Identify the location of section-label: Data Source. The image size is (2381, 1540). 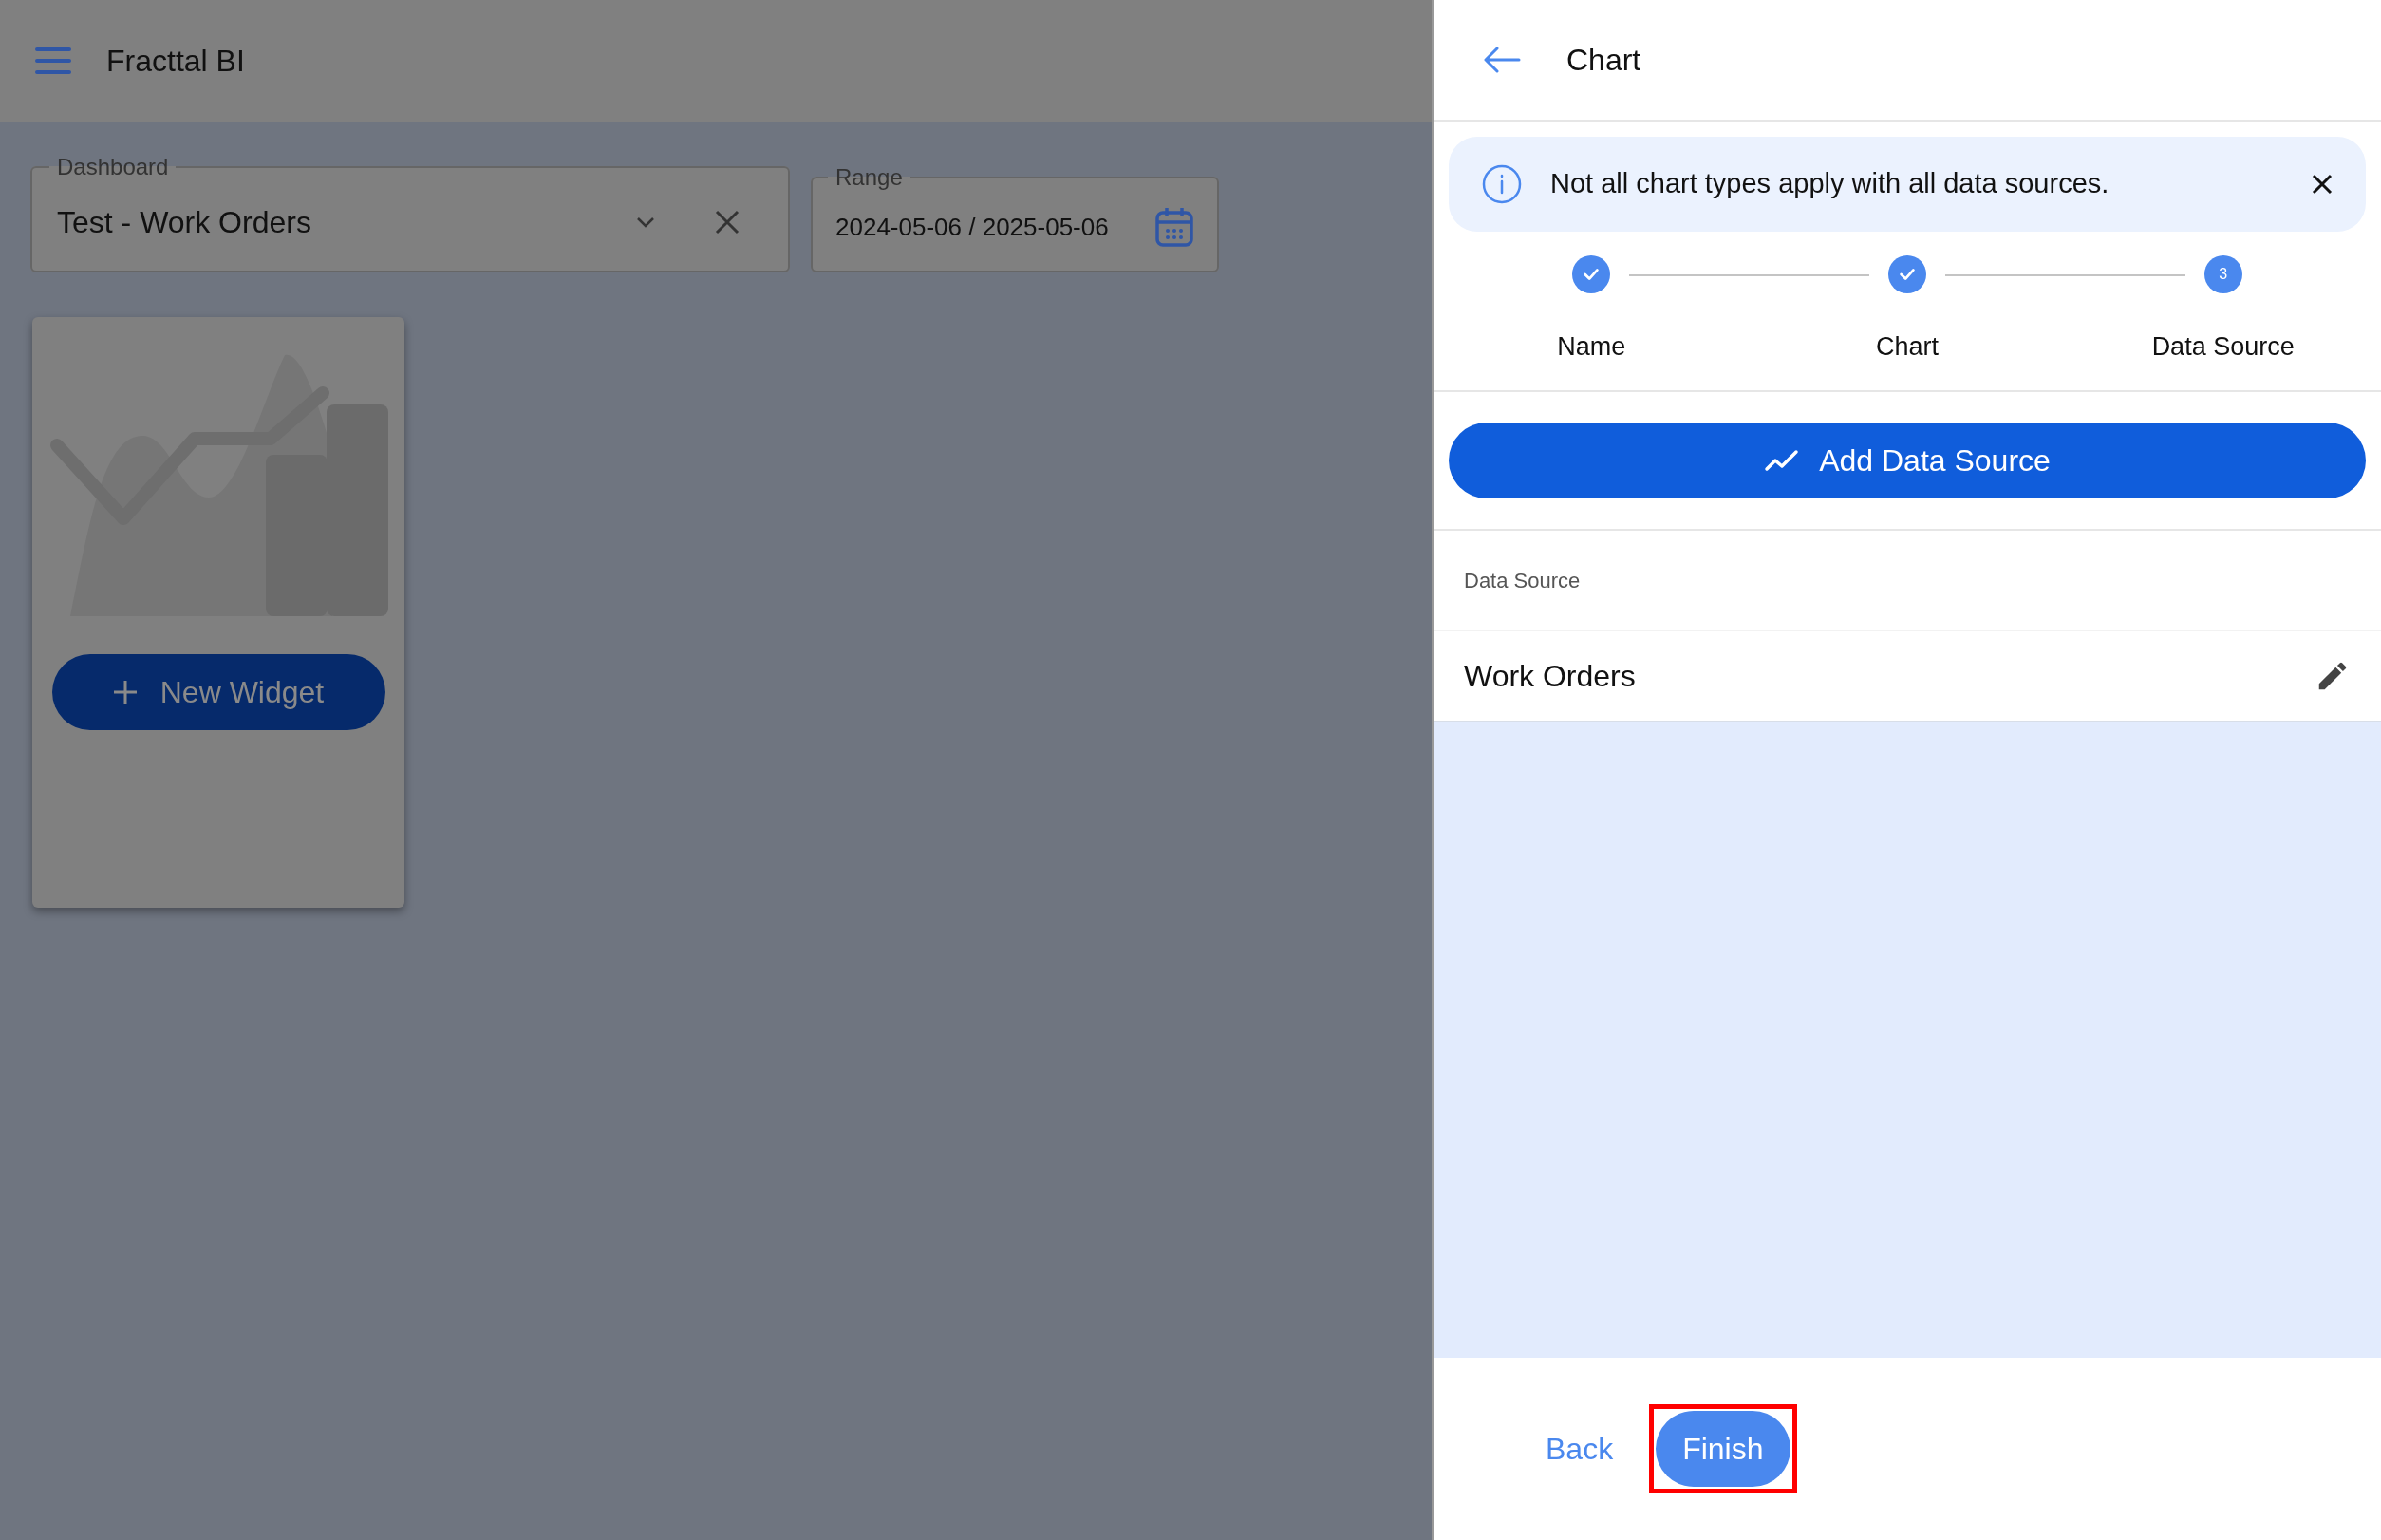
(1522, 580).